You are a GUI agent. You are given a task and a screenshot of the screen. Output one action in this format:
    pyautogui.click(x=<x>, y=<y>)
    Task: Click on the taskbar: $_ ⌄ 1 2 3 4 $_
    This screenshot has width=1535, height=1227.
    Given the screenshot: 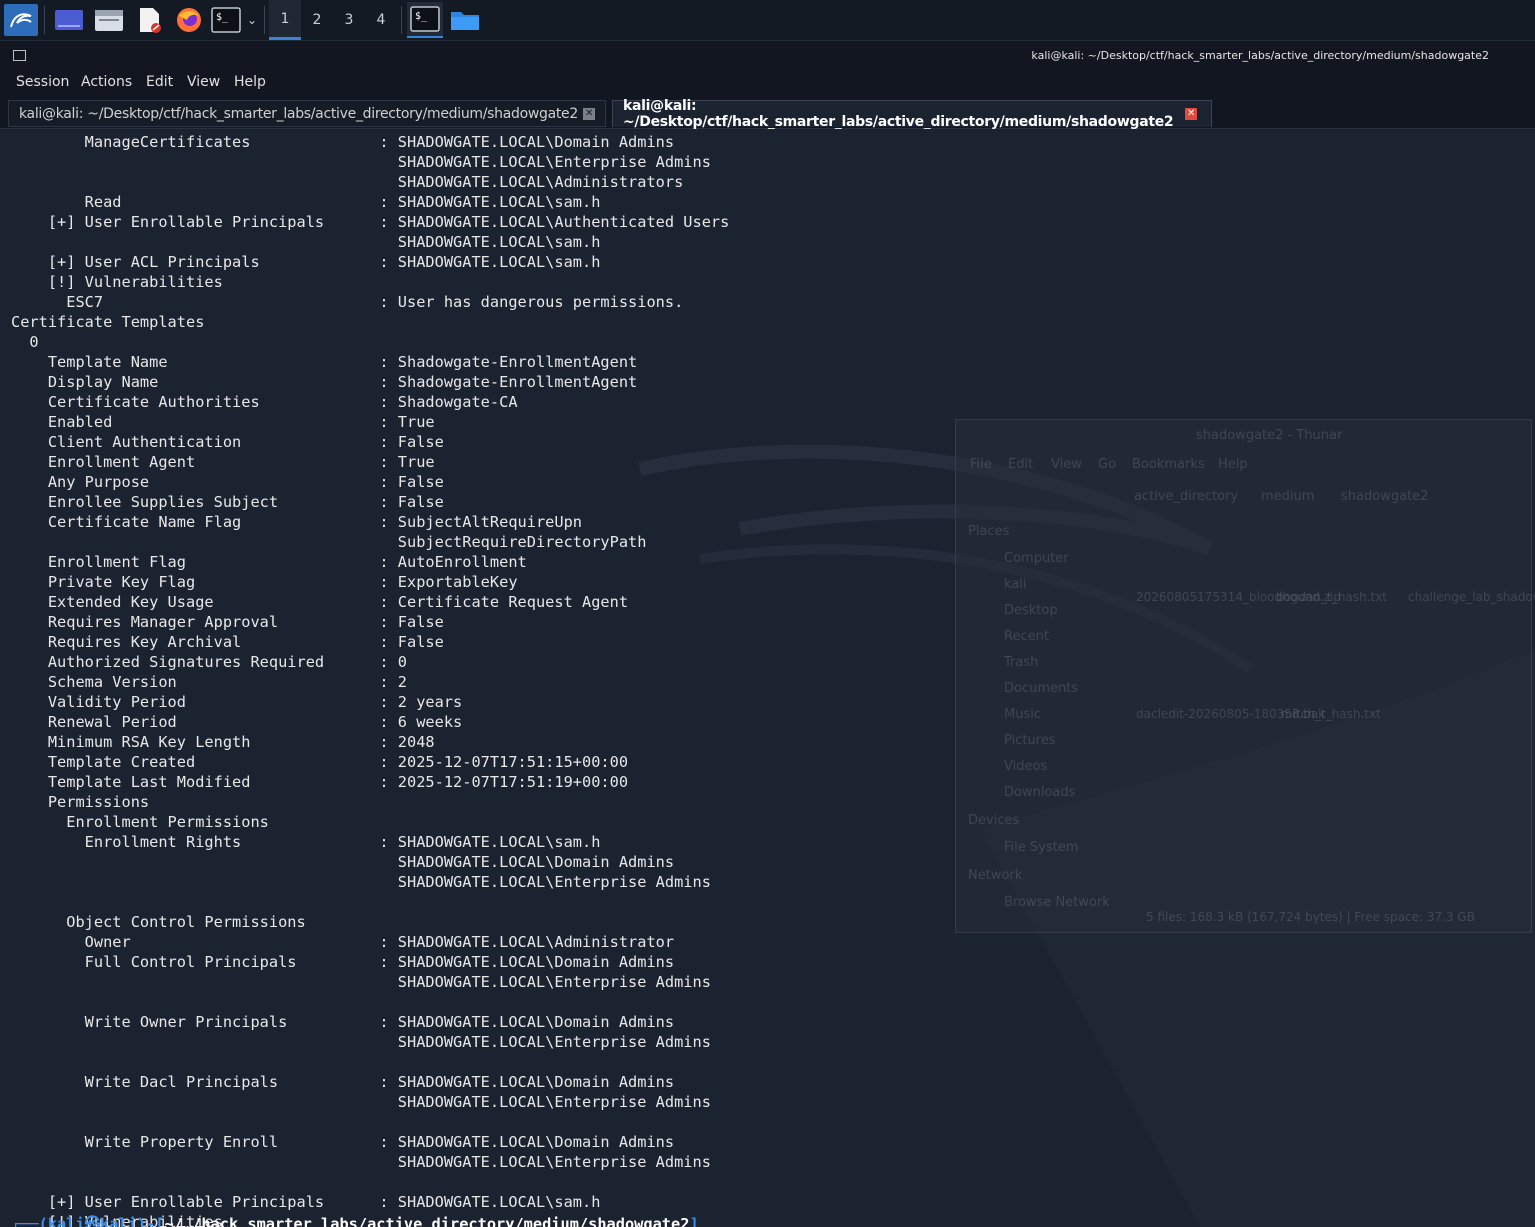 What is the action you would take?
    pyautogui.click(x=767, y=20)
    